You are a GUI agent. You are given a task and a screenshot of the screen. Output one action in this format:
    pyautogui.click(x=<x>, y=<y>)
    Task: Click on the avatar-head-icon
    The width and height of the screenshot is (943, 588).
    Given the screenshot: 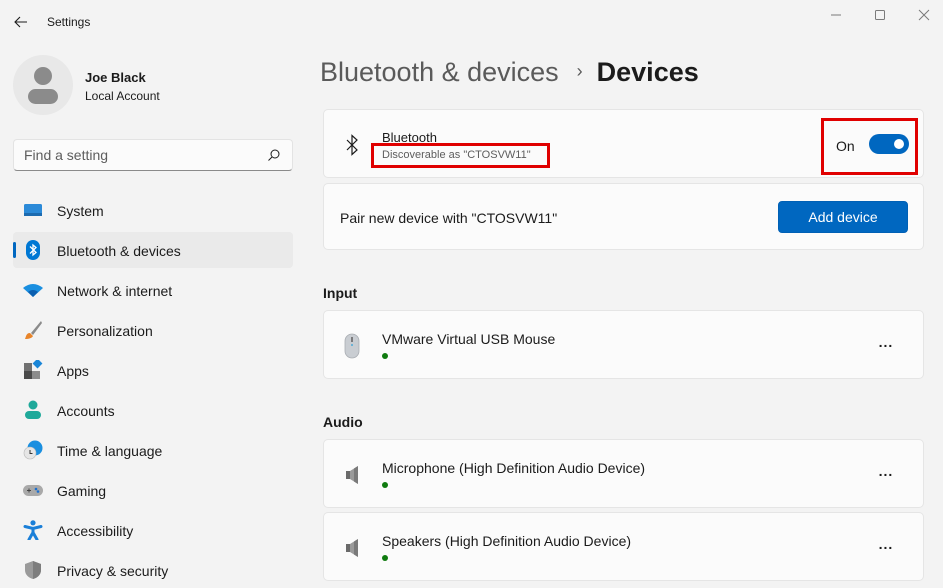 What is the action you would take?
    pyautogui.click(x=43, y=76)
    